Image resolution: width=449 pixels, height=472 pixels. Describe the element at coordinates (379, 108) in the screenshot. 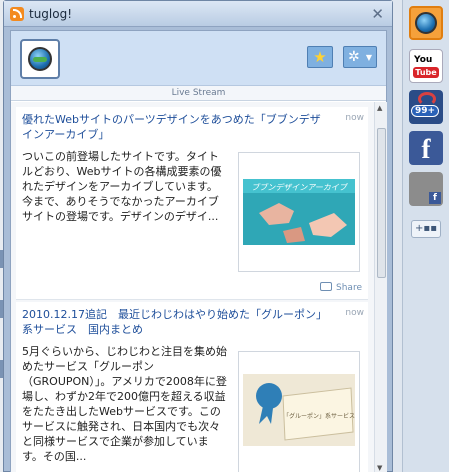

I see `scroll-up-arrow: ▲` at that location.